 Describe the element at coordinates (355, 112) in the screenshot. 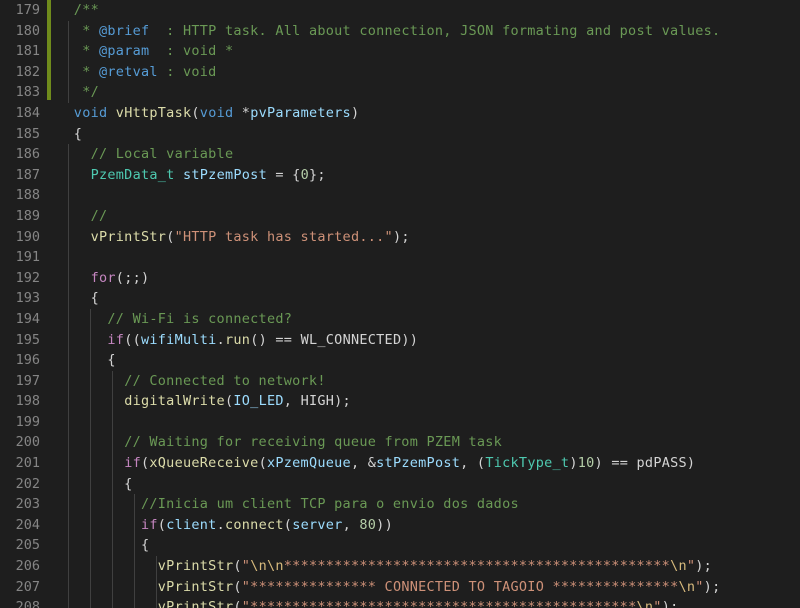

I see `code-token: )` at that location.